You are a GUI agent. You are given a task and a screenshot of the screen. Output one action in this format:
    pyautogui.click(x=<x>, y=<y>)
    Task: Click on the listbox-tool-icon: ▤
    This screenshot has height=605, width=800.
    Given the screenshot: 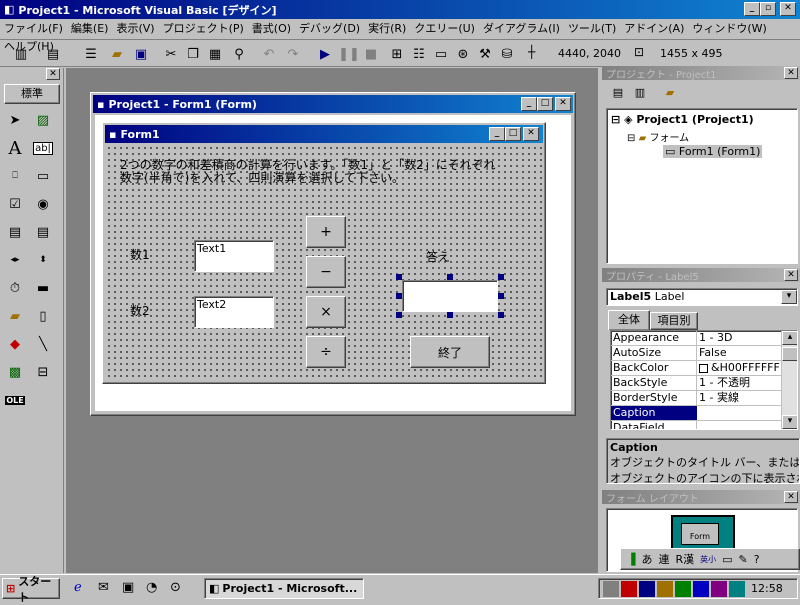 What is the action you would take?
    pyautogui.click(x=43, y=232)
    